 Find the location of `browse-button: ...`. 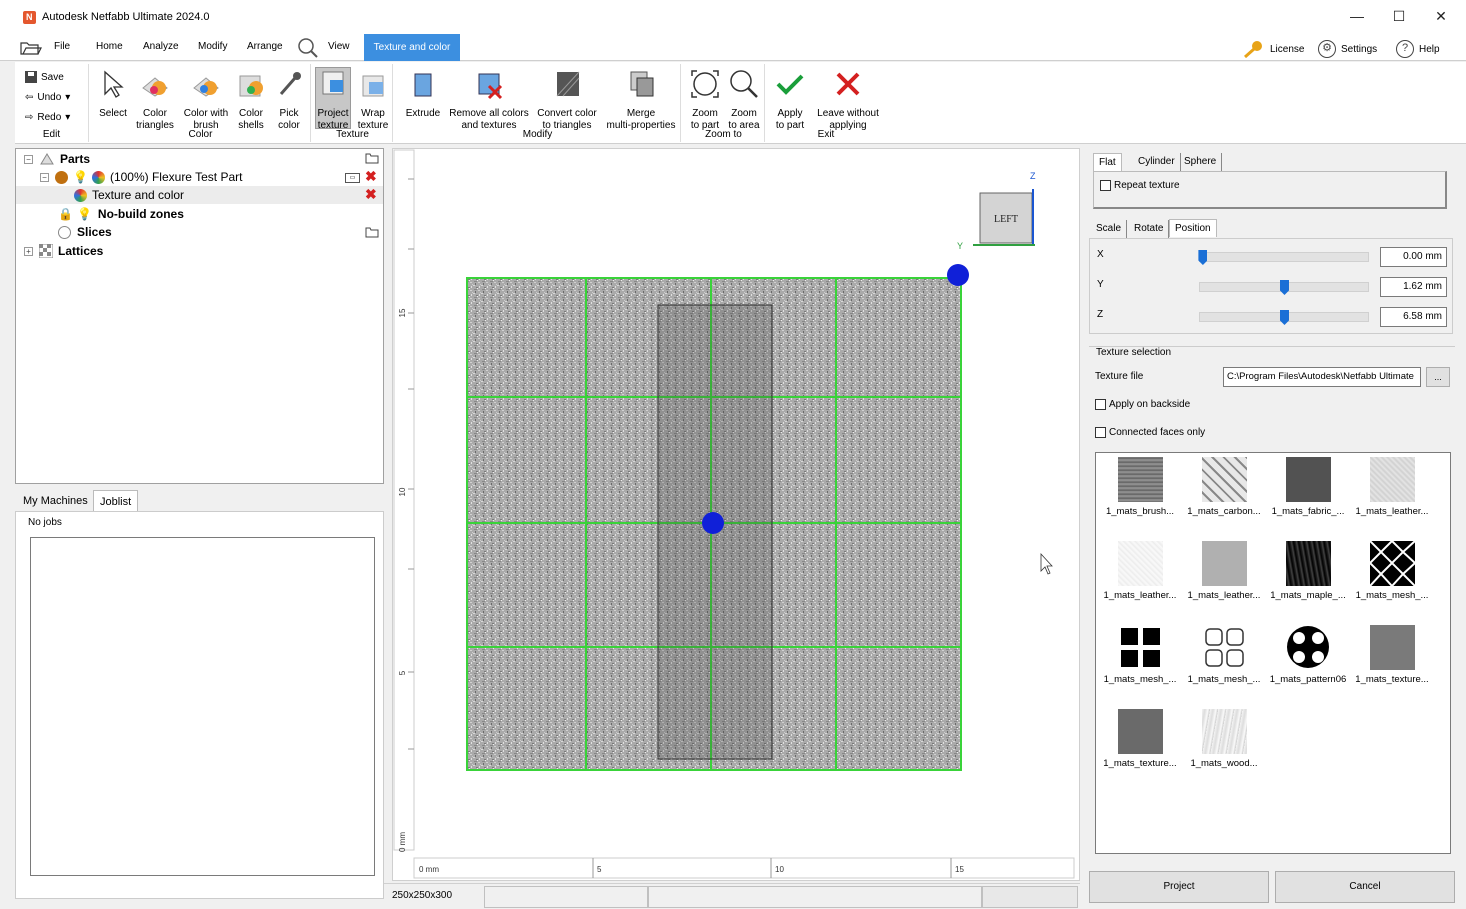

browse-button: ... is located at coordinates (1438, 377).